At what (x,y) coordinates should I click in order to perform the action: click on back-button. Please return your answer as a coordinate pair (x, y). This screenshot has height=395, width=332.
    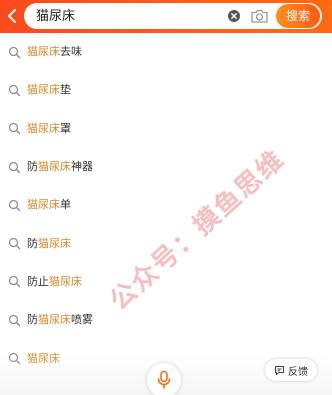
    Looking at the image, I should click on (12, 16).